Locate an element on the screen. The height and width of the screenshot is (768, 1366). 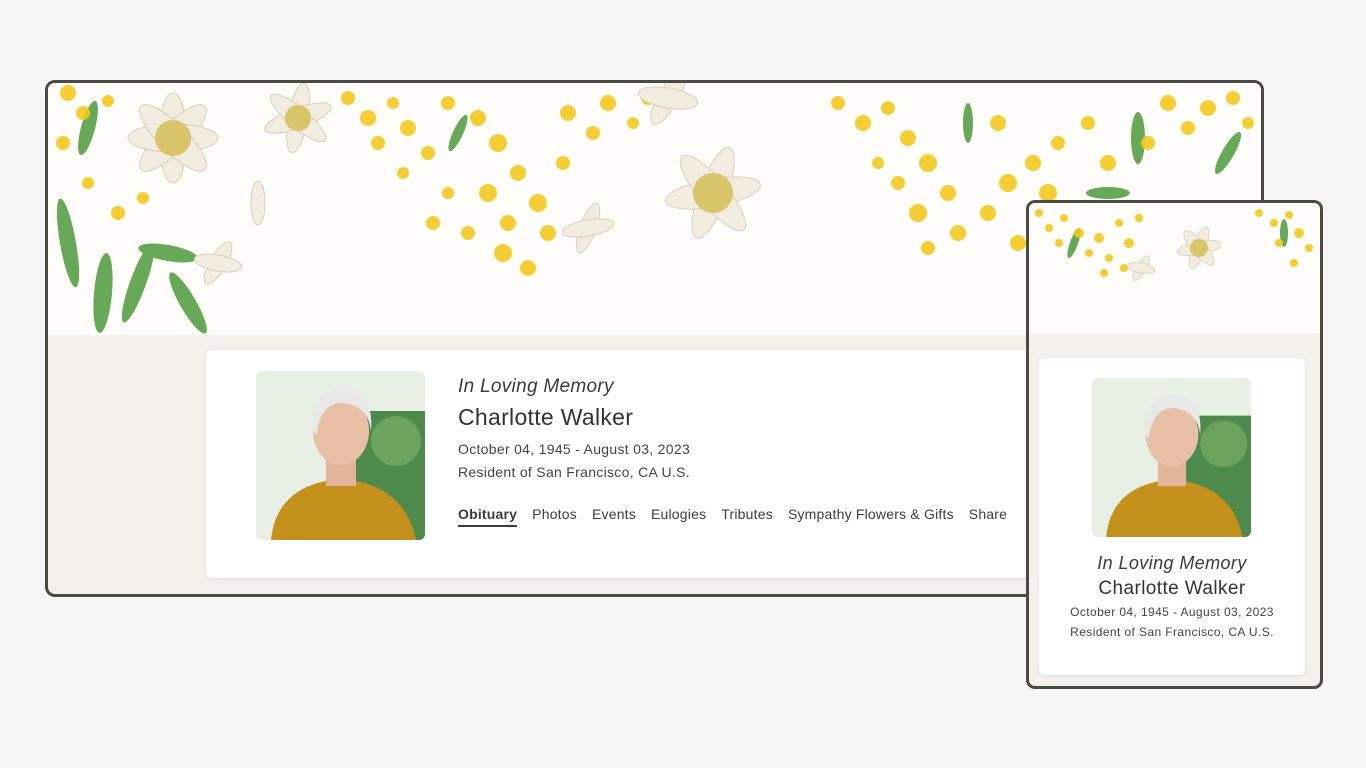
residence: Resident of San Francisco, CA U.S. is located at coordinates (574, 472).